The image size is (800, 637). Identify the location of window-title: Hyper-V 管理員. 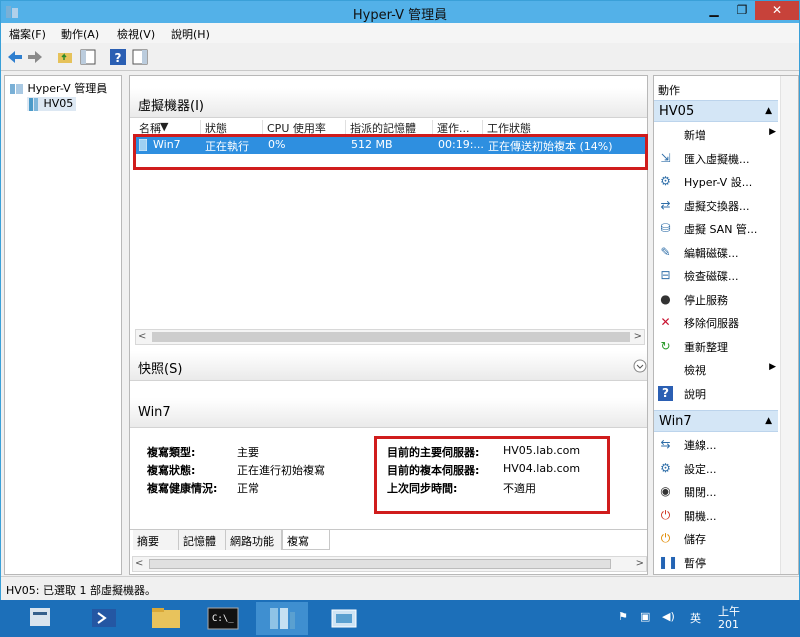
(400, 15).